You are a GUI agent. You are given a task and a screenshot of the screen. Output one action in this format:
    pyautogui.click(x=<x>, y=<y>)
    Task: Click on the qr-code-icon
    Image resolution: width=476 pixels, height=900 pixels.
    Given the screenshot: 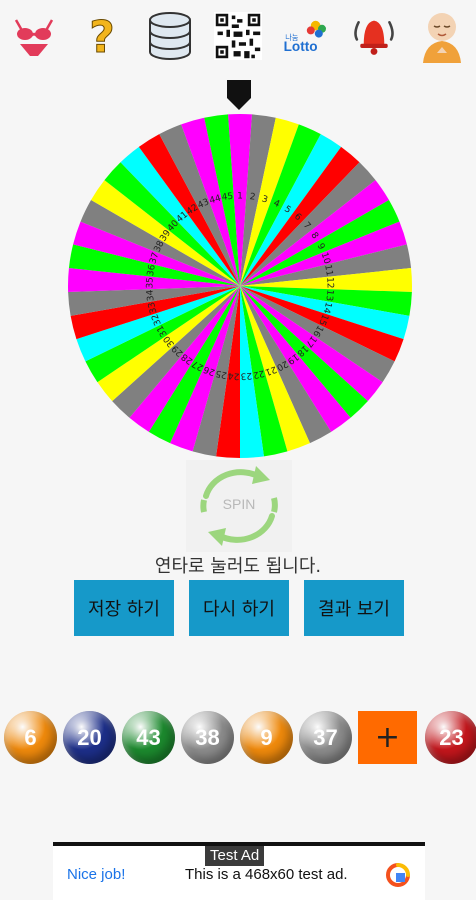 What is the action you would take?
    pyautogui.click(x=238, y=36)
    